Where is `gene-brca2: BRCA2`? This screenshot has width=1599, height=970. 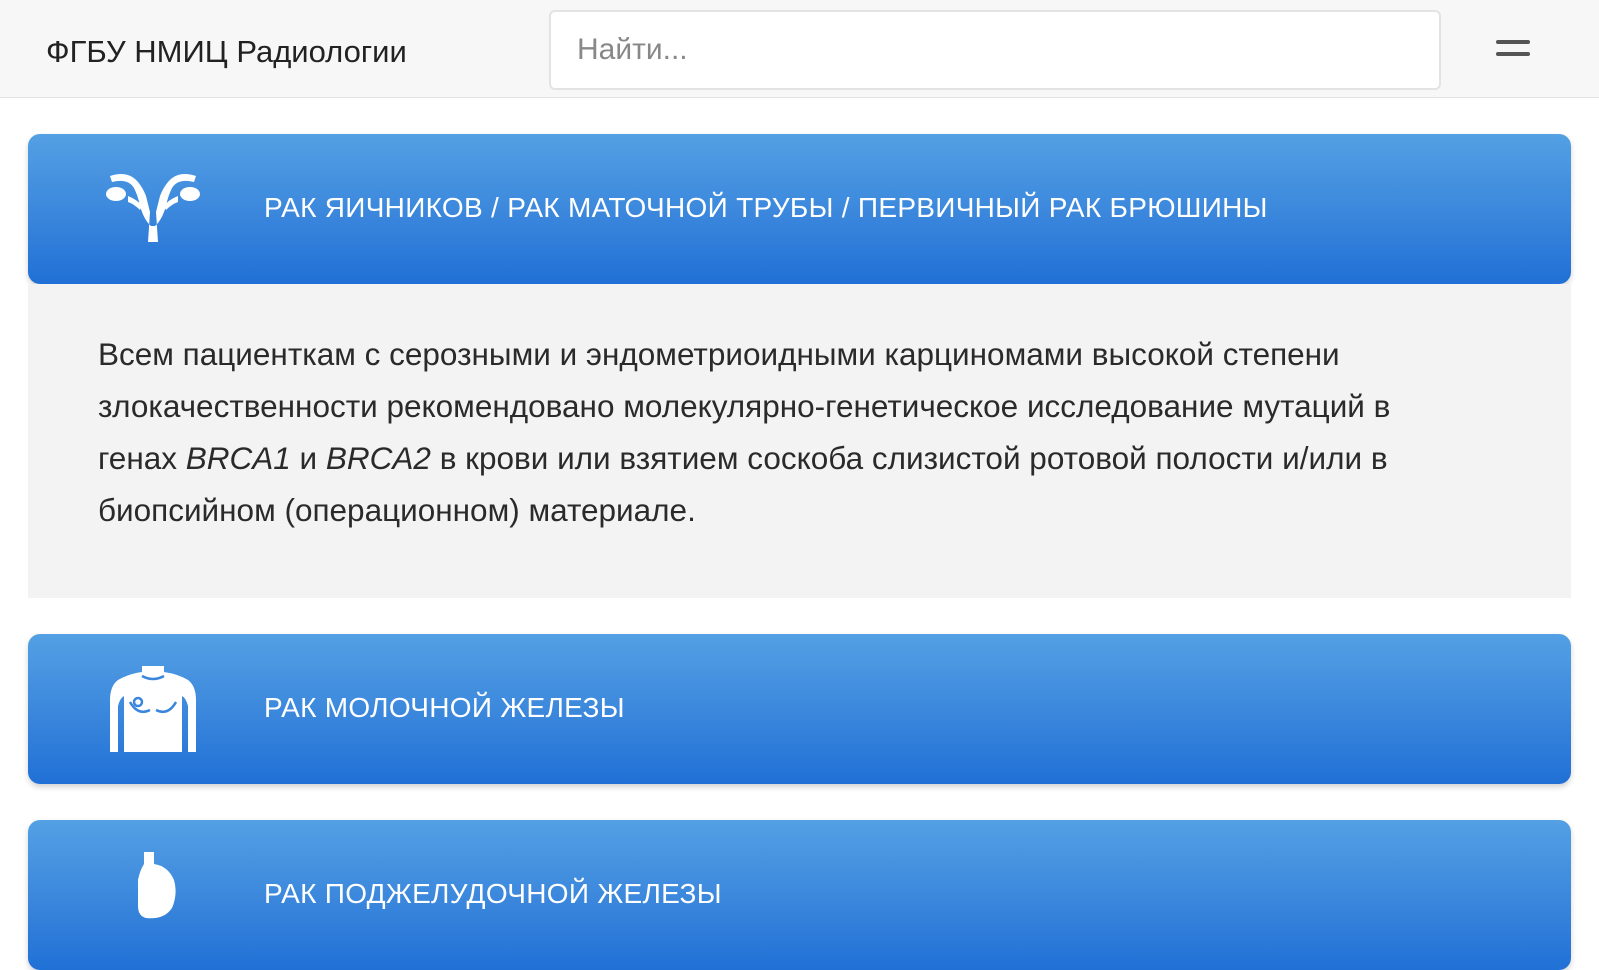
gene-brca2: BRCA2 is located at coordinates (378, 458).